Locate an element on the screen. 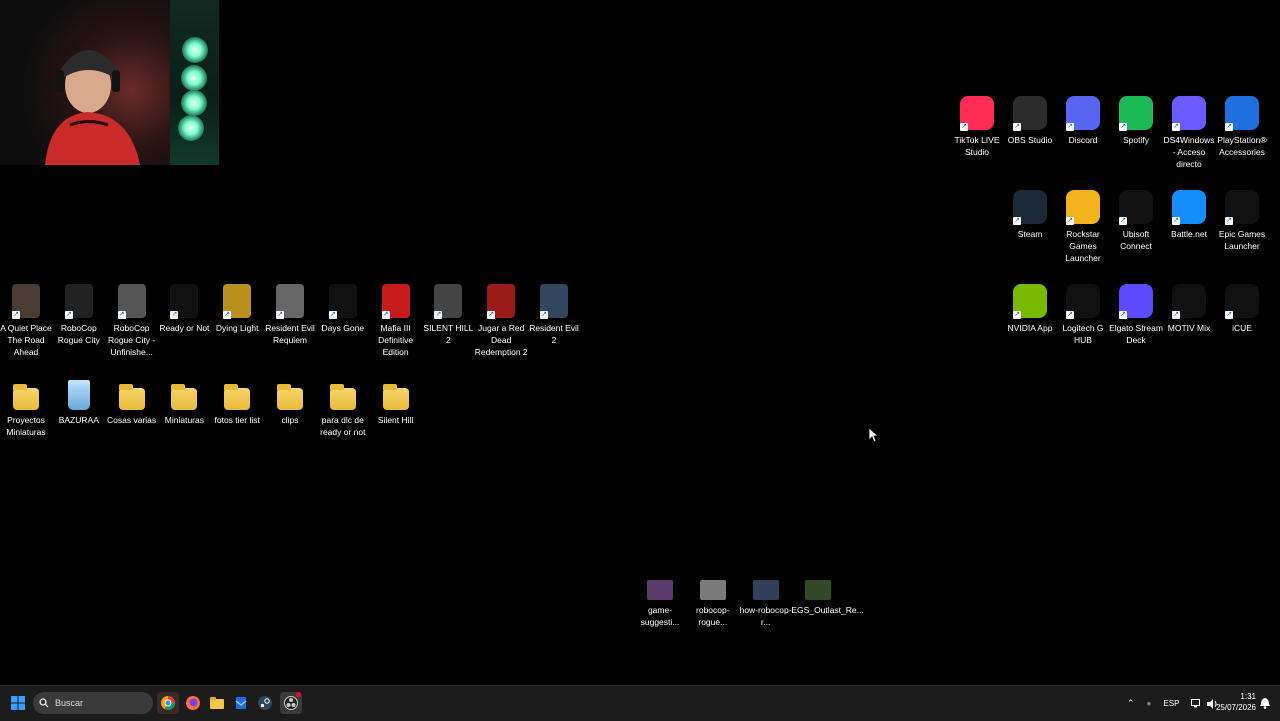  desktop-folder: fotos tier list is located at coordinates (237, 403).